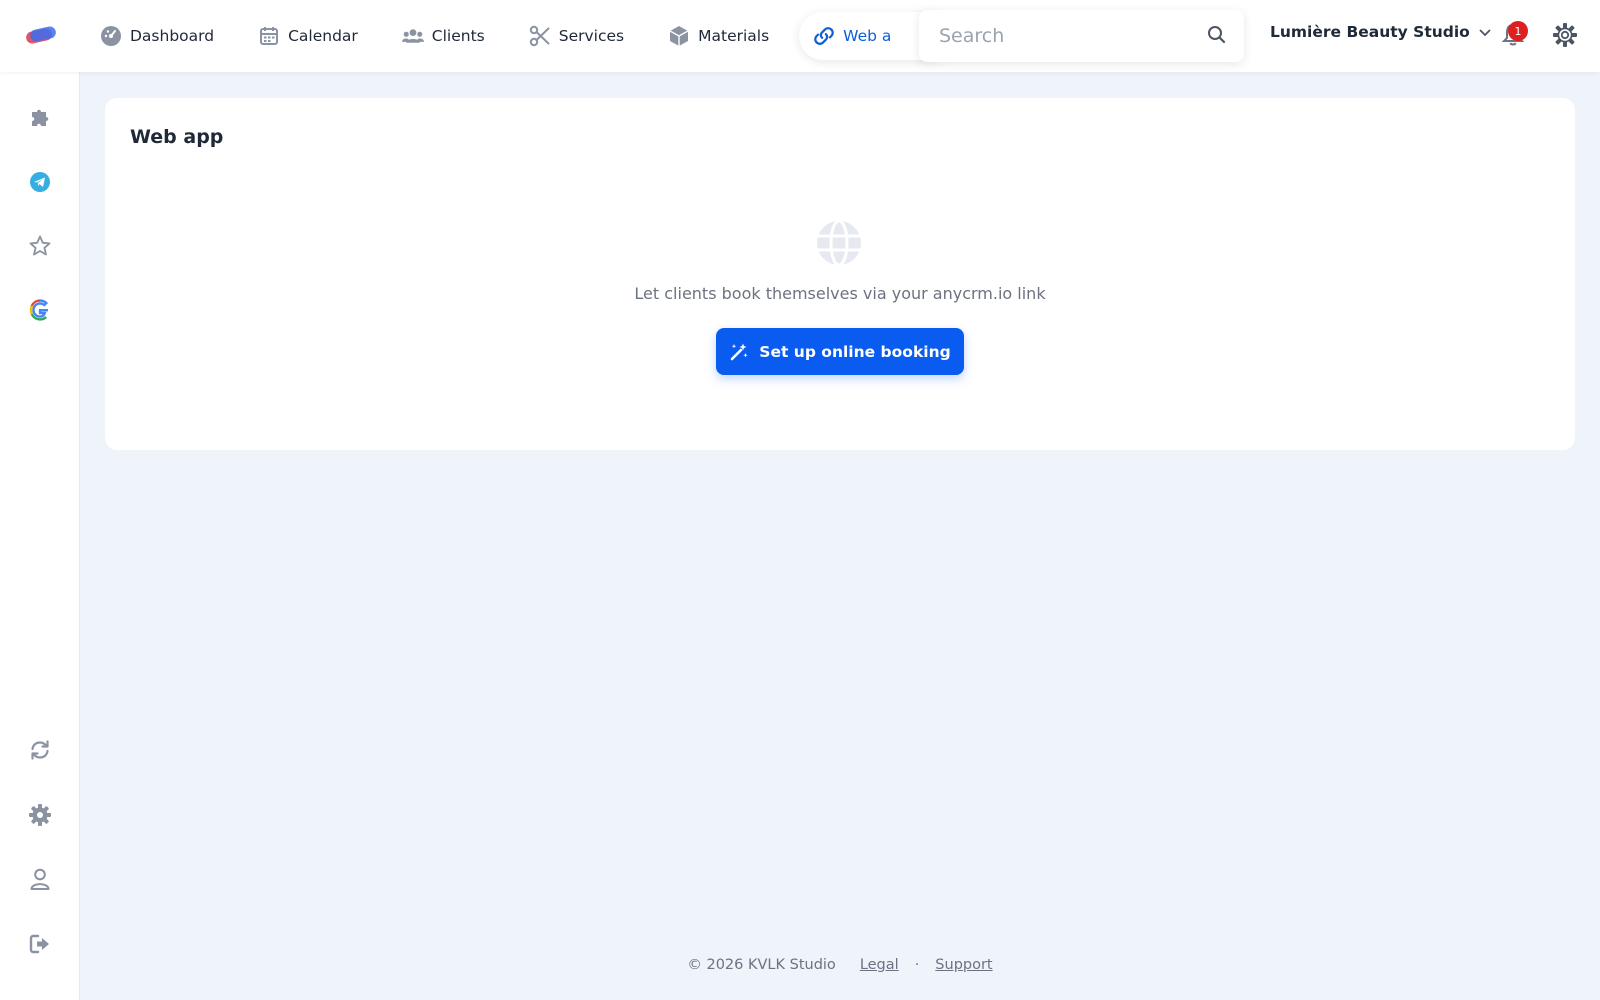  What do you see at coordinates (855, 351) in the screenshot?
I see `cta-label: Set up online booking` at bounding box center [855, 351].